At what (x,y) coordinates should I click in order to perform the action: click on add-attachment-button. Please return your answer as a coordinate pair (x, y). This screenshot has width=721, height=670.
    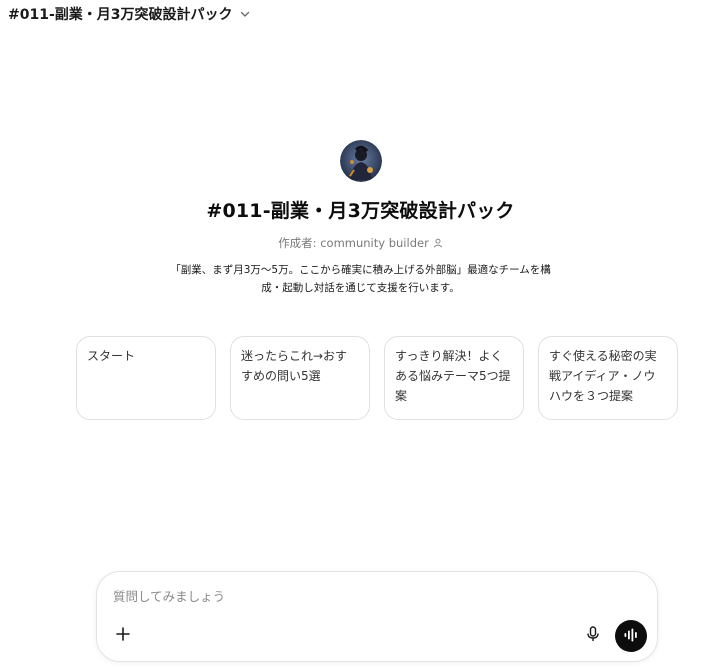
    Looking at the image, I should click on (123, 636).